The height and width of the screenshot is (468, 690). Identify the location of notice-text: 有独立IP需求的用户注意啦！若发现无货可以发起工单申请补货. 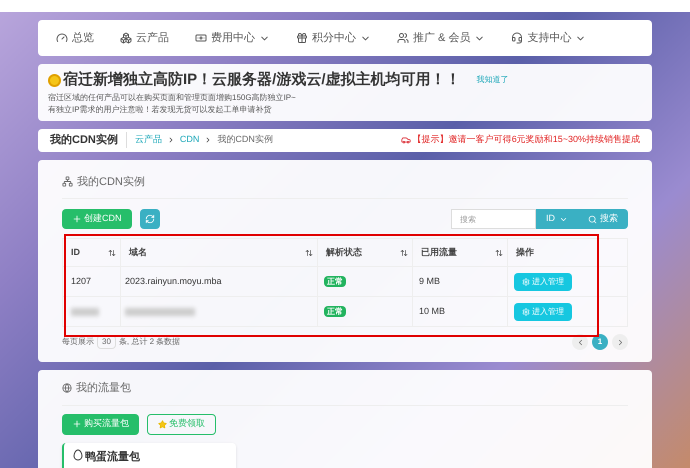
(160, 110).